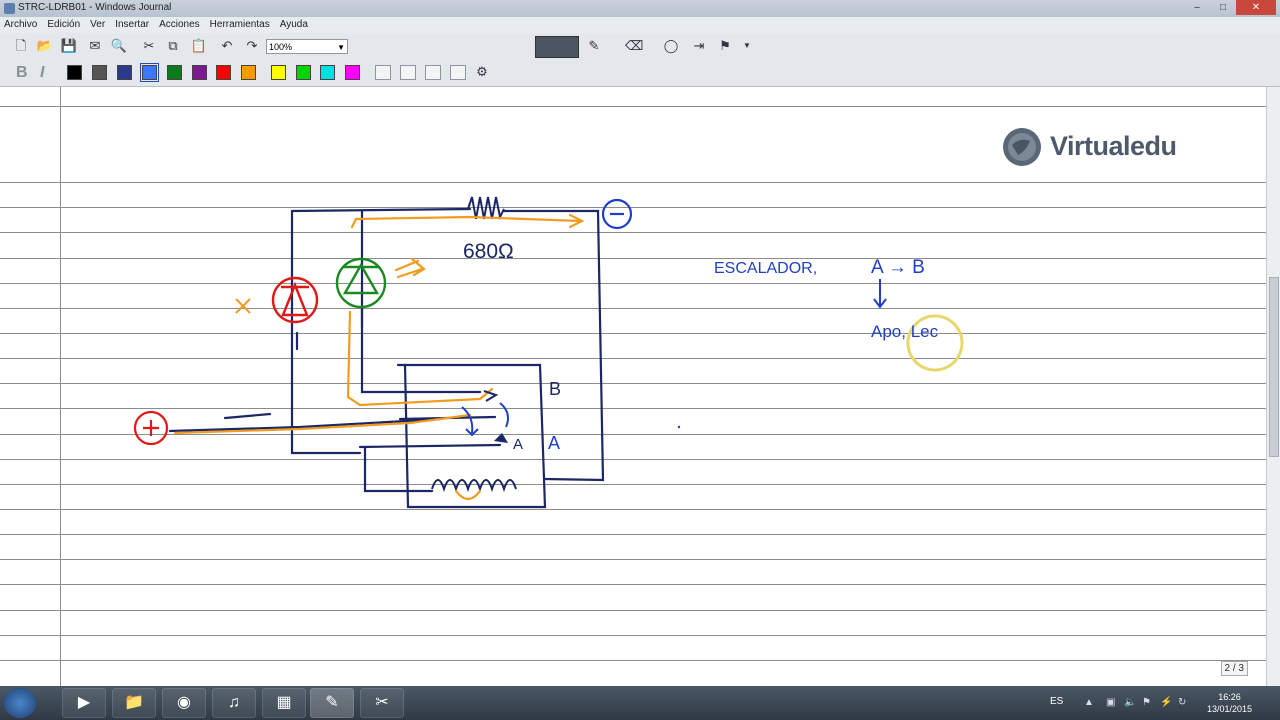  I want to click on network-icon: ▣, so click(1110, 702).